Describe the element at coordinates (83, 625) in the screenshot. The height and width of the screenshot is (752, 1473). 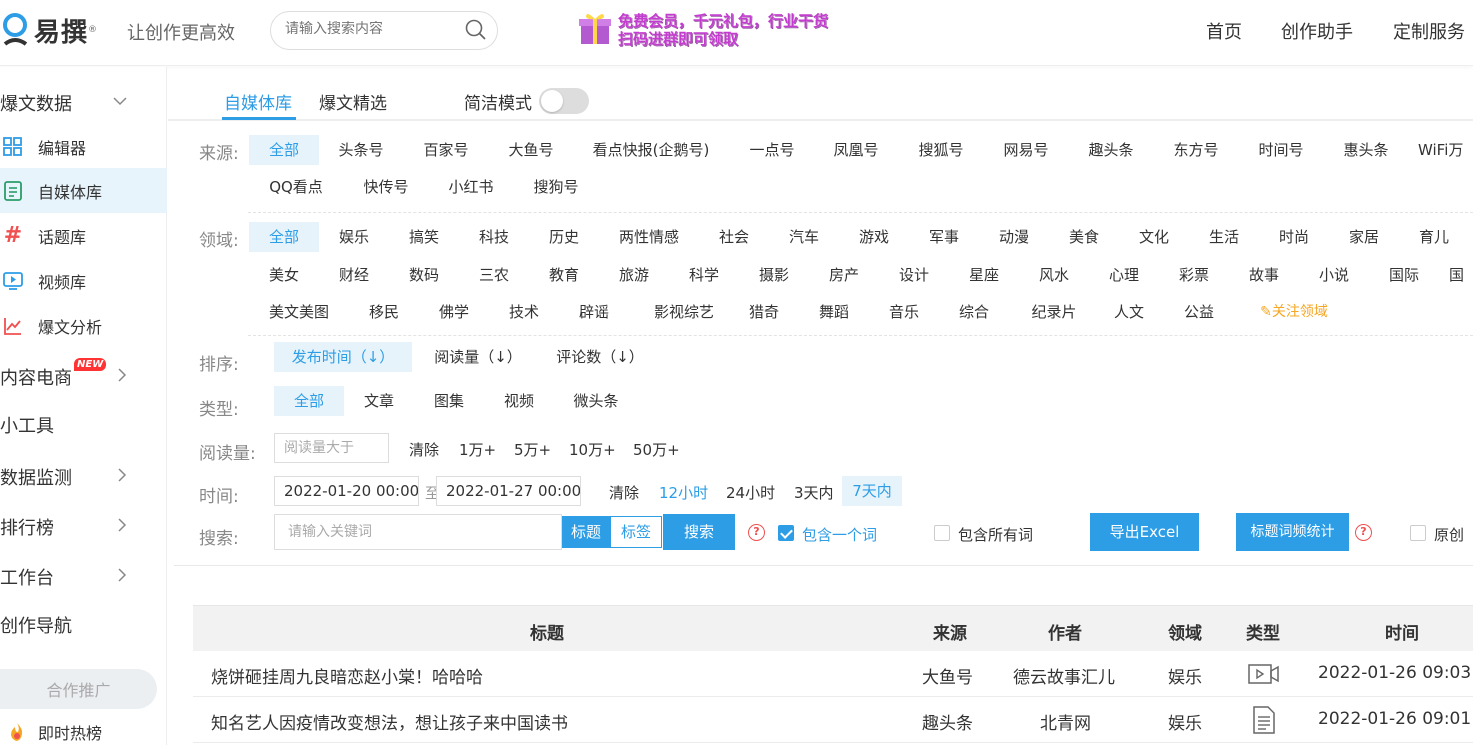
I see `sidebar-group-creator-nav: 创作导航` at that location.